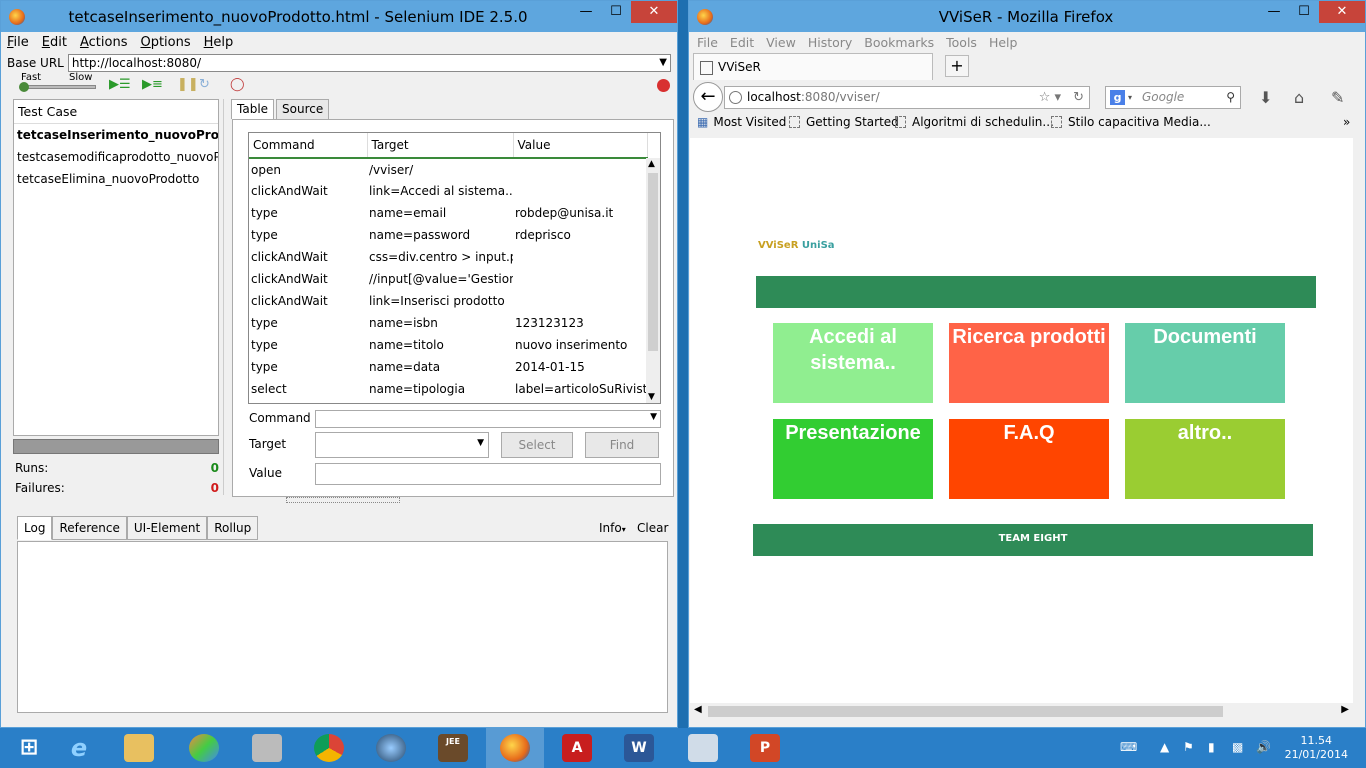  I want to click on tab-source: Source, so click(303, 109).